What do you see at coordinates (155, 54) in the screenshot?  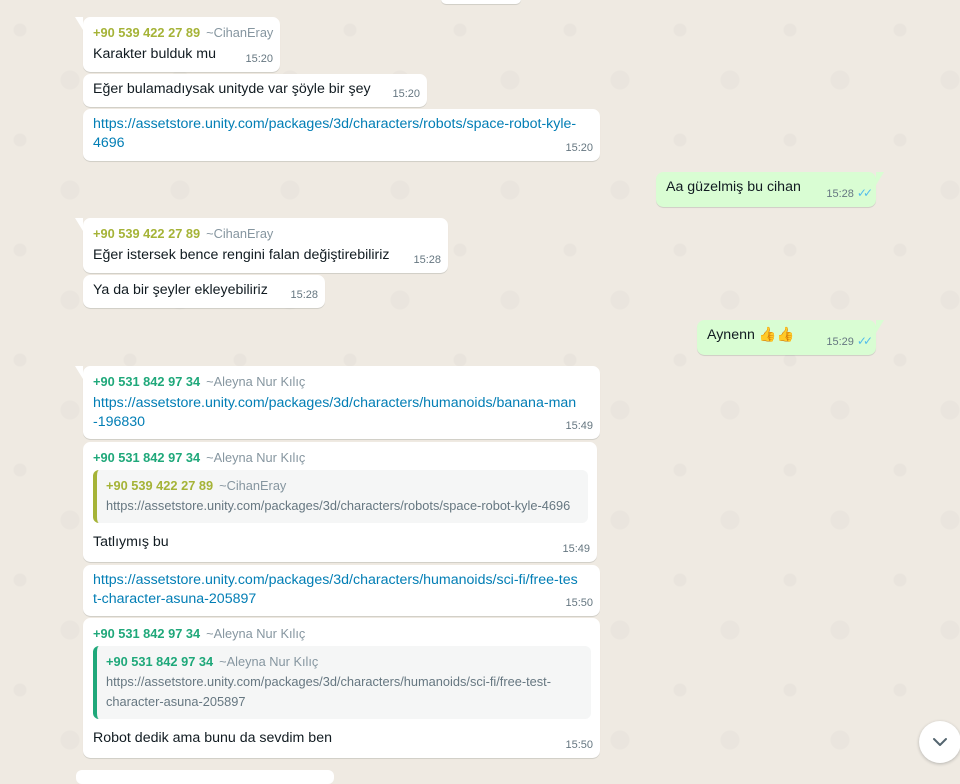 I see `message-text: Karakter bulduk mu` at bounding box center [155, 54].